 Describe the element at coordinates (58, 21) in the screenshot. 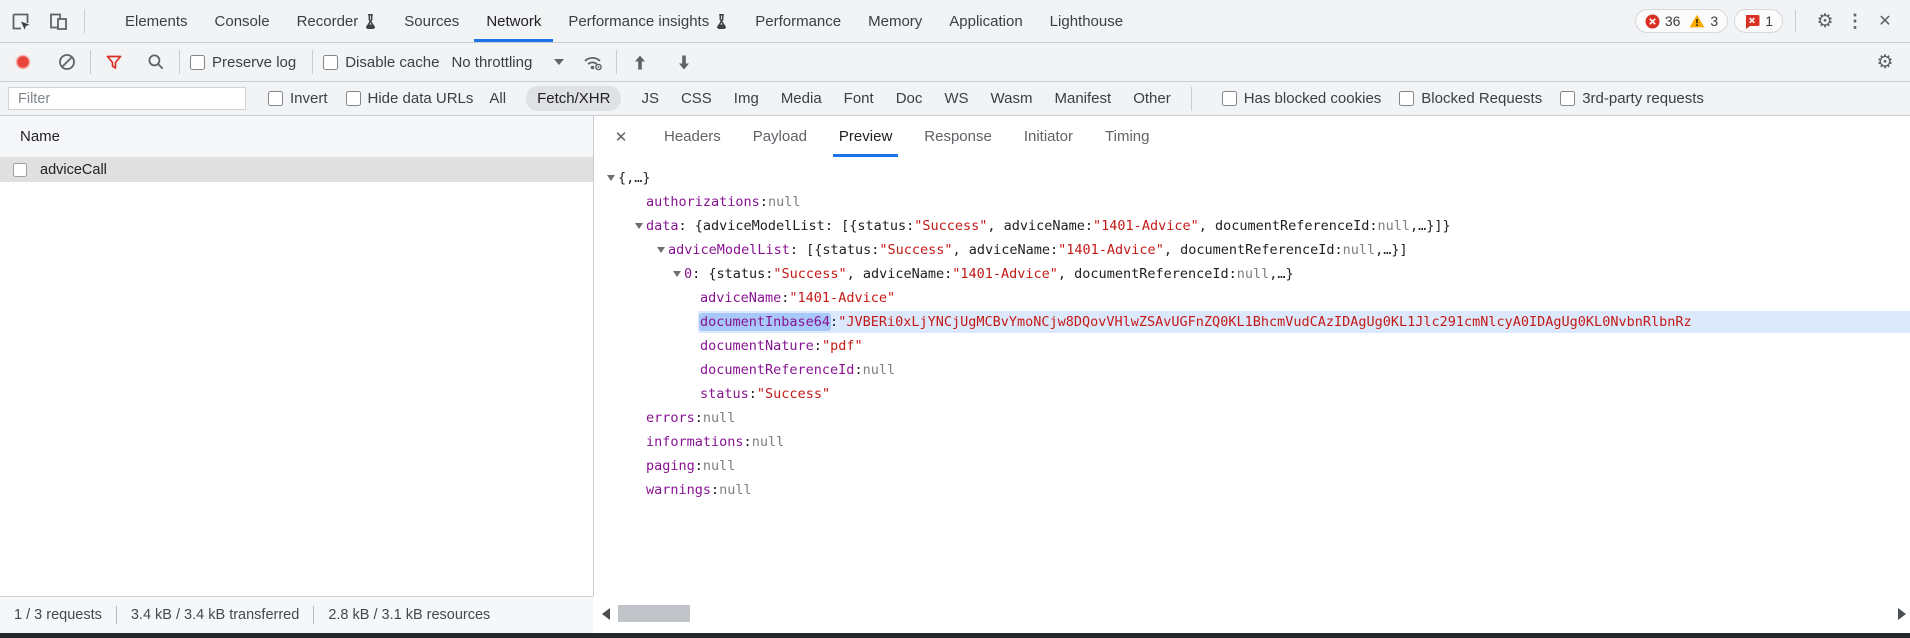

I see `device-toolbar-icon` at that location.